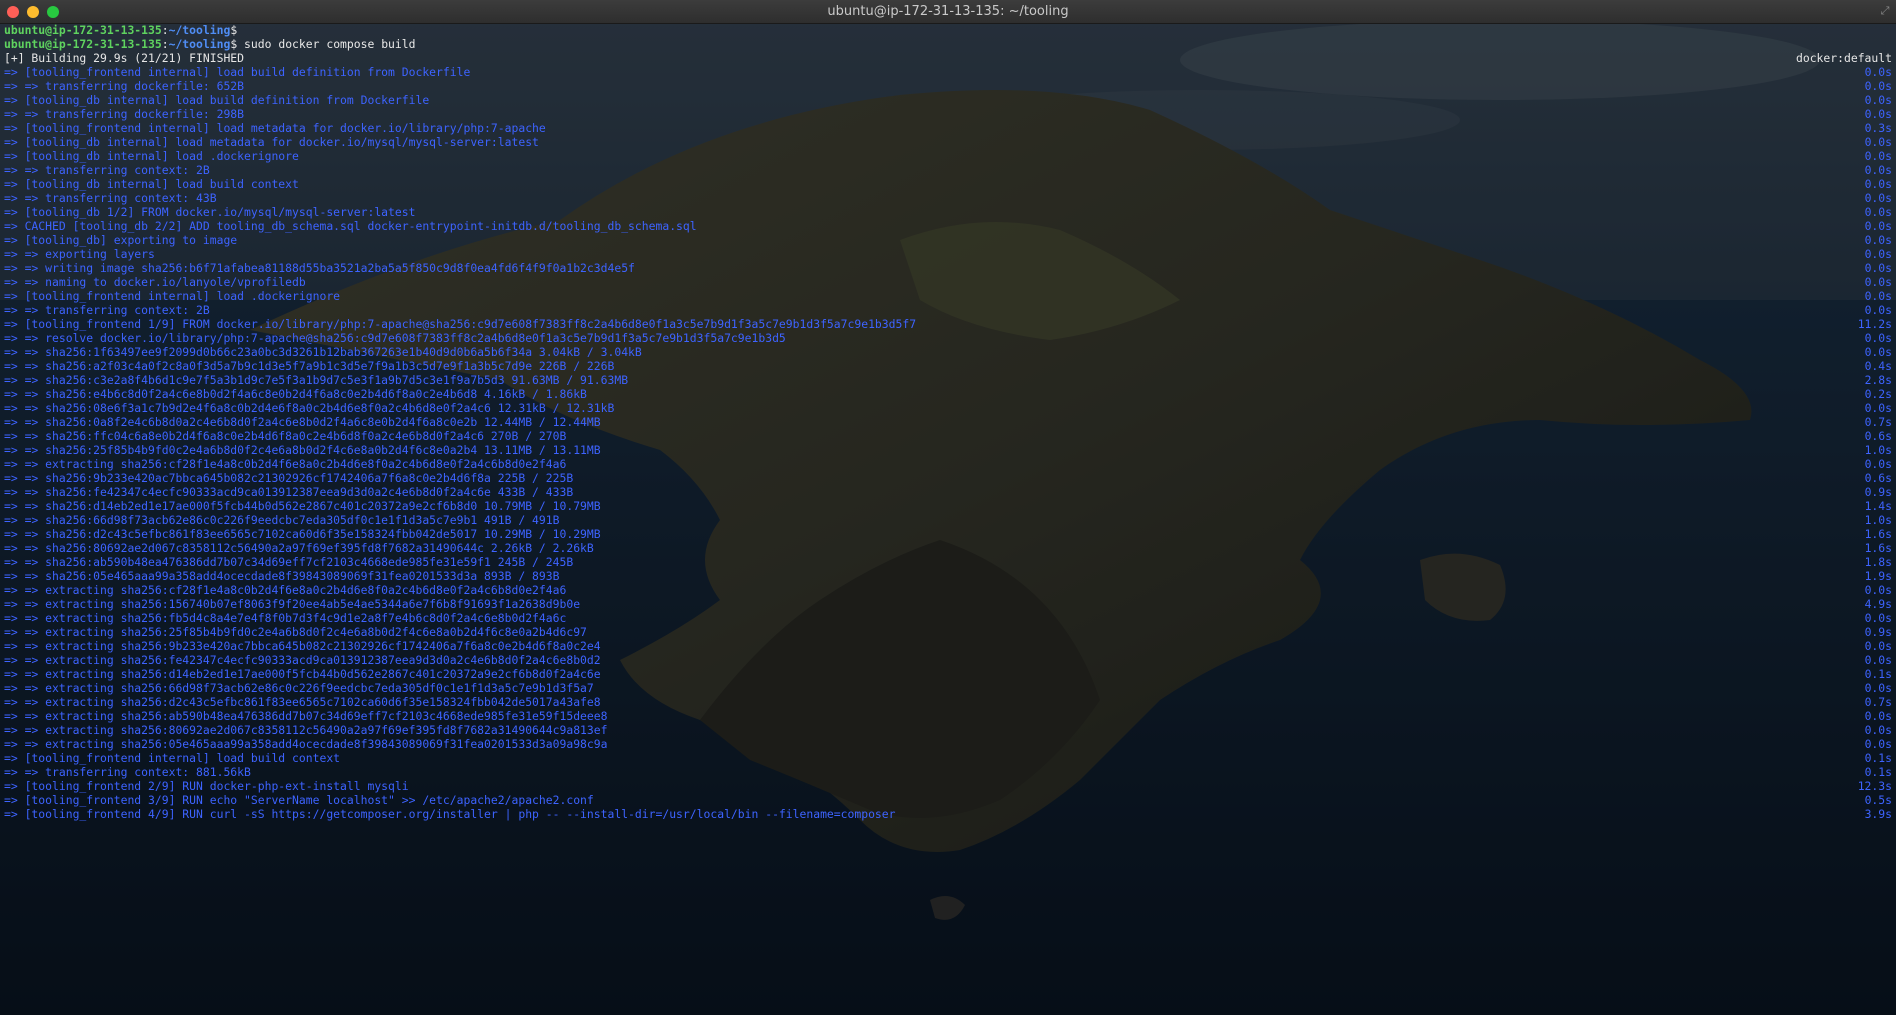 The height and width of the screenshot is (1015, 1896). I want to click on build-log-line: => [tooling_db] exporting to image 0.0s, so click(948, 240).